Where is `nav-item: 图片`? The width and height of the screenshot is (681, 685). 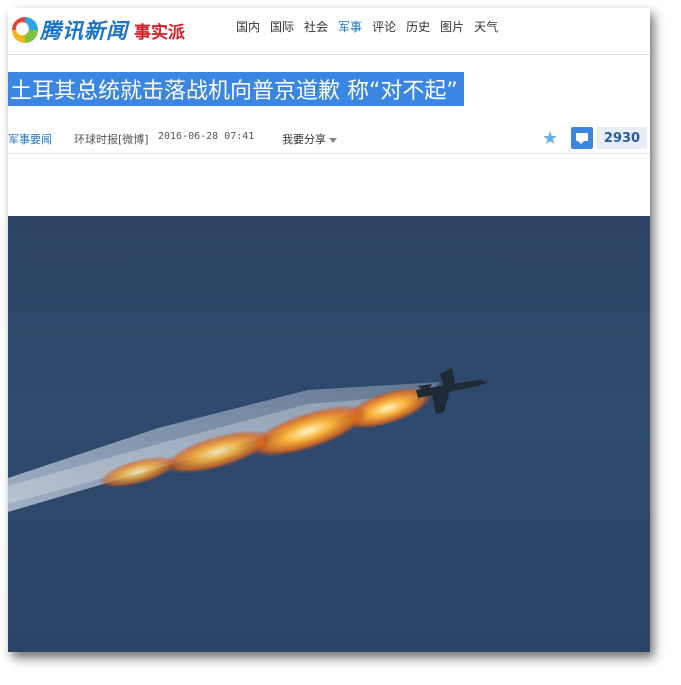 nav-item: 图片 is located at coordinates (452, 26).